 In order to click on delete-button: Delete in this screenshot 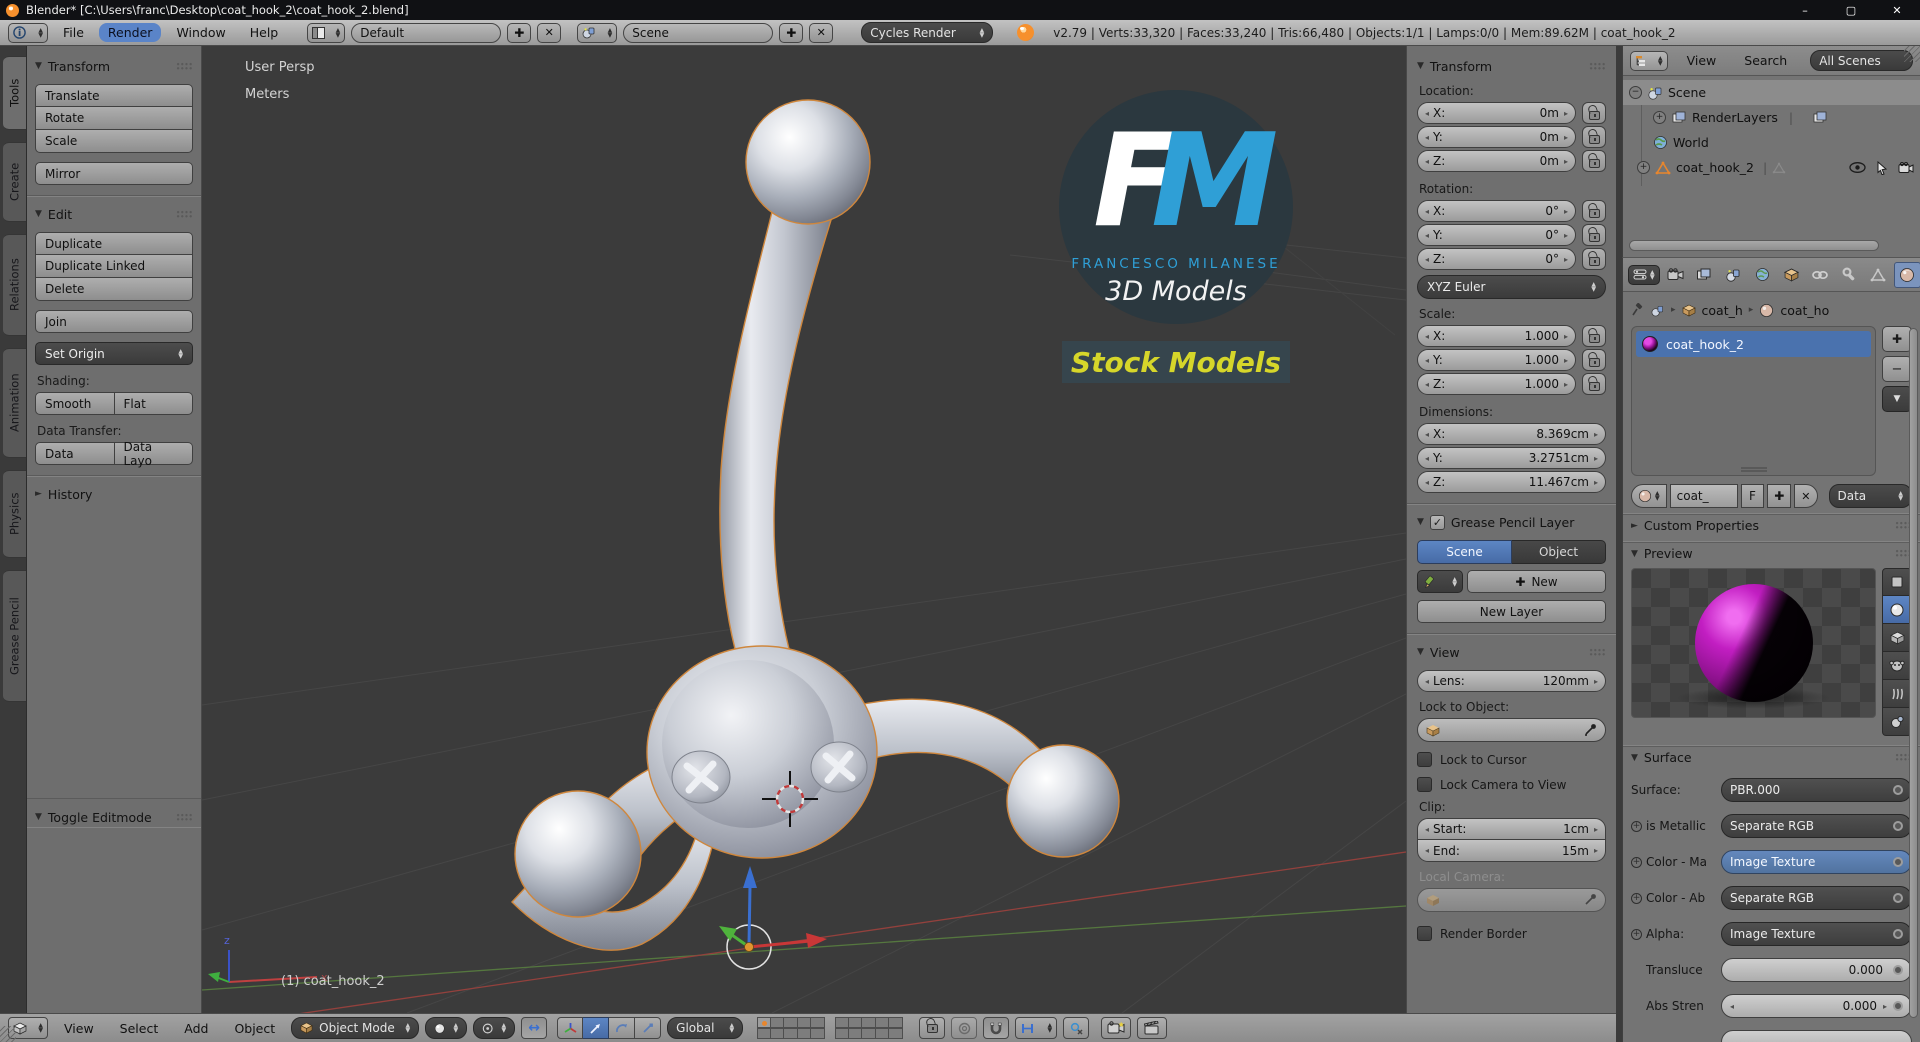, I will do `click(114, 289)`.